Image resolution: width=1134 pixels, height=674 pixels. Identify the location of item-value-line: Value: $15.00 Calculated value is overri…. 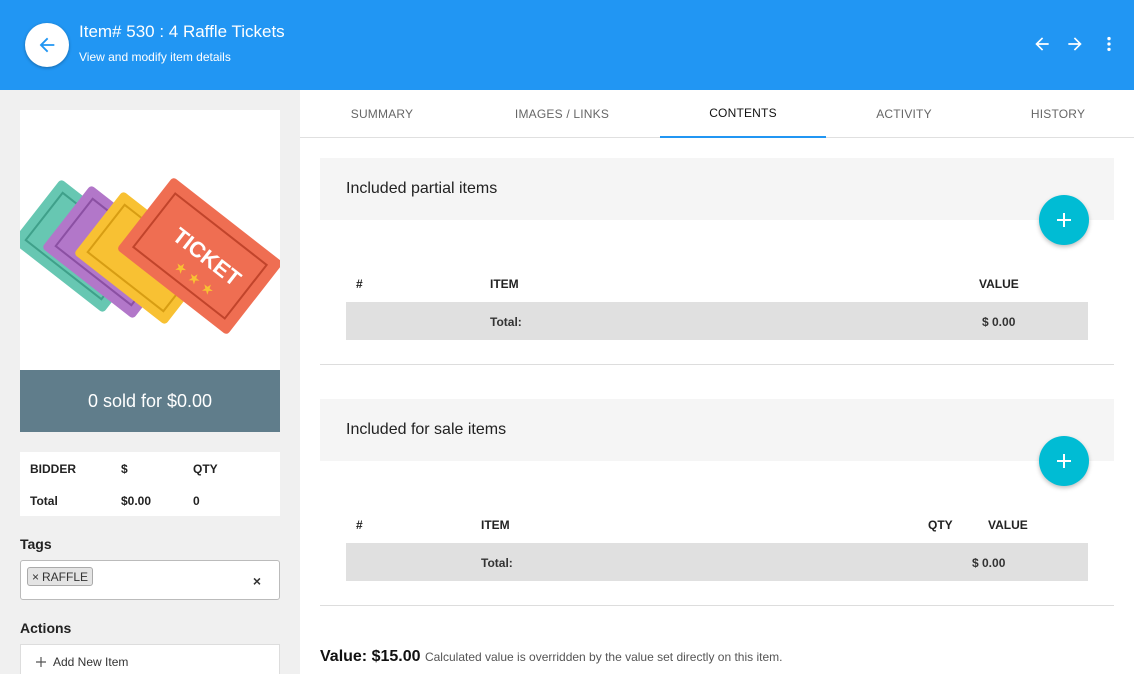
(551, 657).